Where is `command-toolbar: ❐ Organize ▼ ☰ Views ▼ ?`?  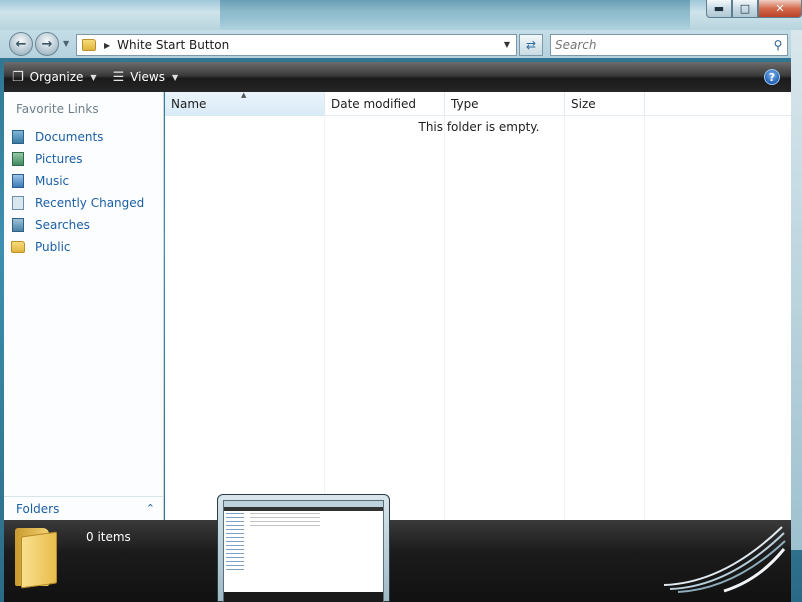
command-toolbar: ❐ Organize ▼ ☰ Views ▼ ? is located at coordinates (397, 77).